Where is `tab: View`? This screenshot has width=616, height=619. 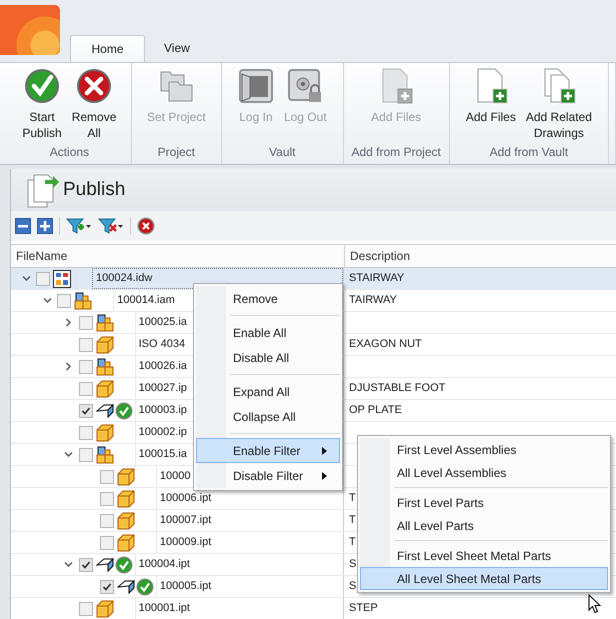 tab: View is located at coordinates (177, 48).